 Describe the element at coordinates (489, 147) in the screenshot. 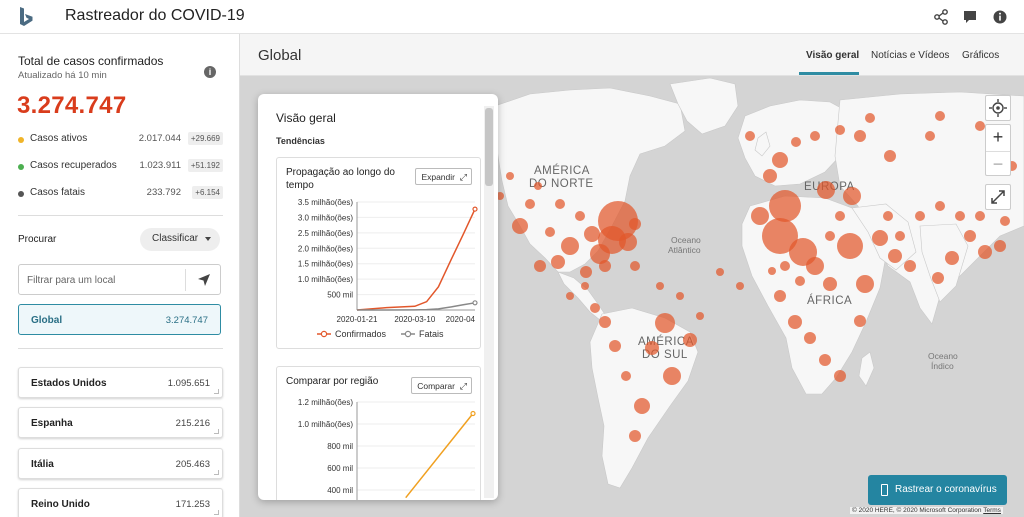

I see `scrollbar-thumb` at that location.